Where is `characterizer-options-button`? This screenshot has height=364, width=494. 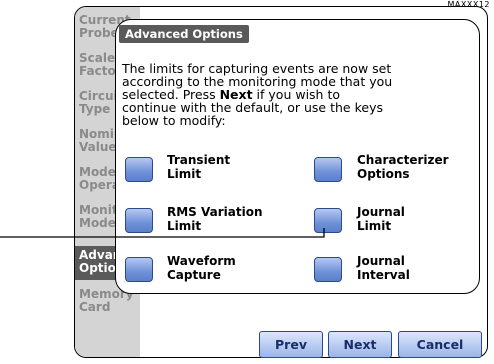 characterizer-options-button is located at coordinates (328, 169).